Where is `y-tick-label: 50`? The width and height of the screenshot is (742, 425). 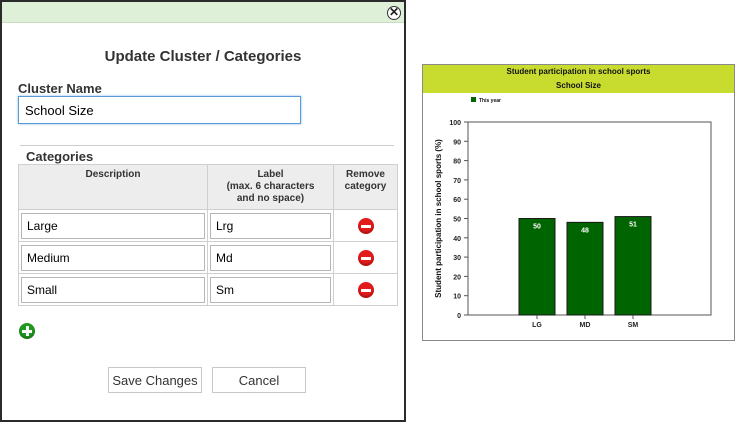 y-tick-label: 50 is located at coordinates (457, 220).